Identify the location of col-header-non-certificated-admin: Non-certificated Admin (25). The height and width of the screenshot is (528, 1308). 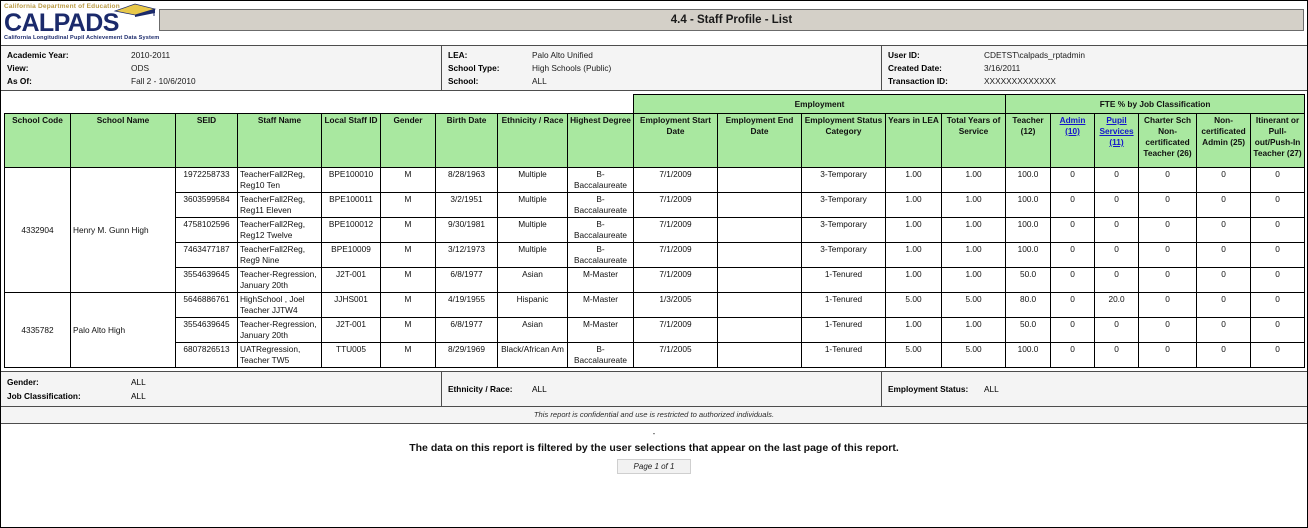
(1224, 140).